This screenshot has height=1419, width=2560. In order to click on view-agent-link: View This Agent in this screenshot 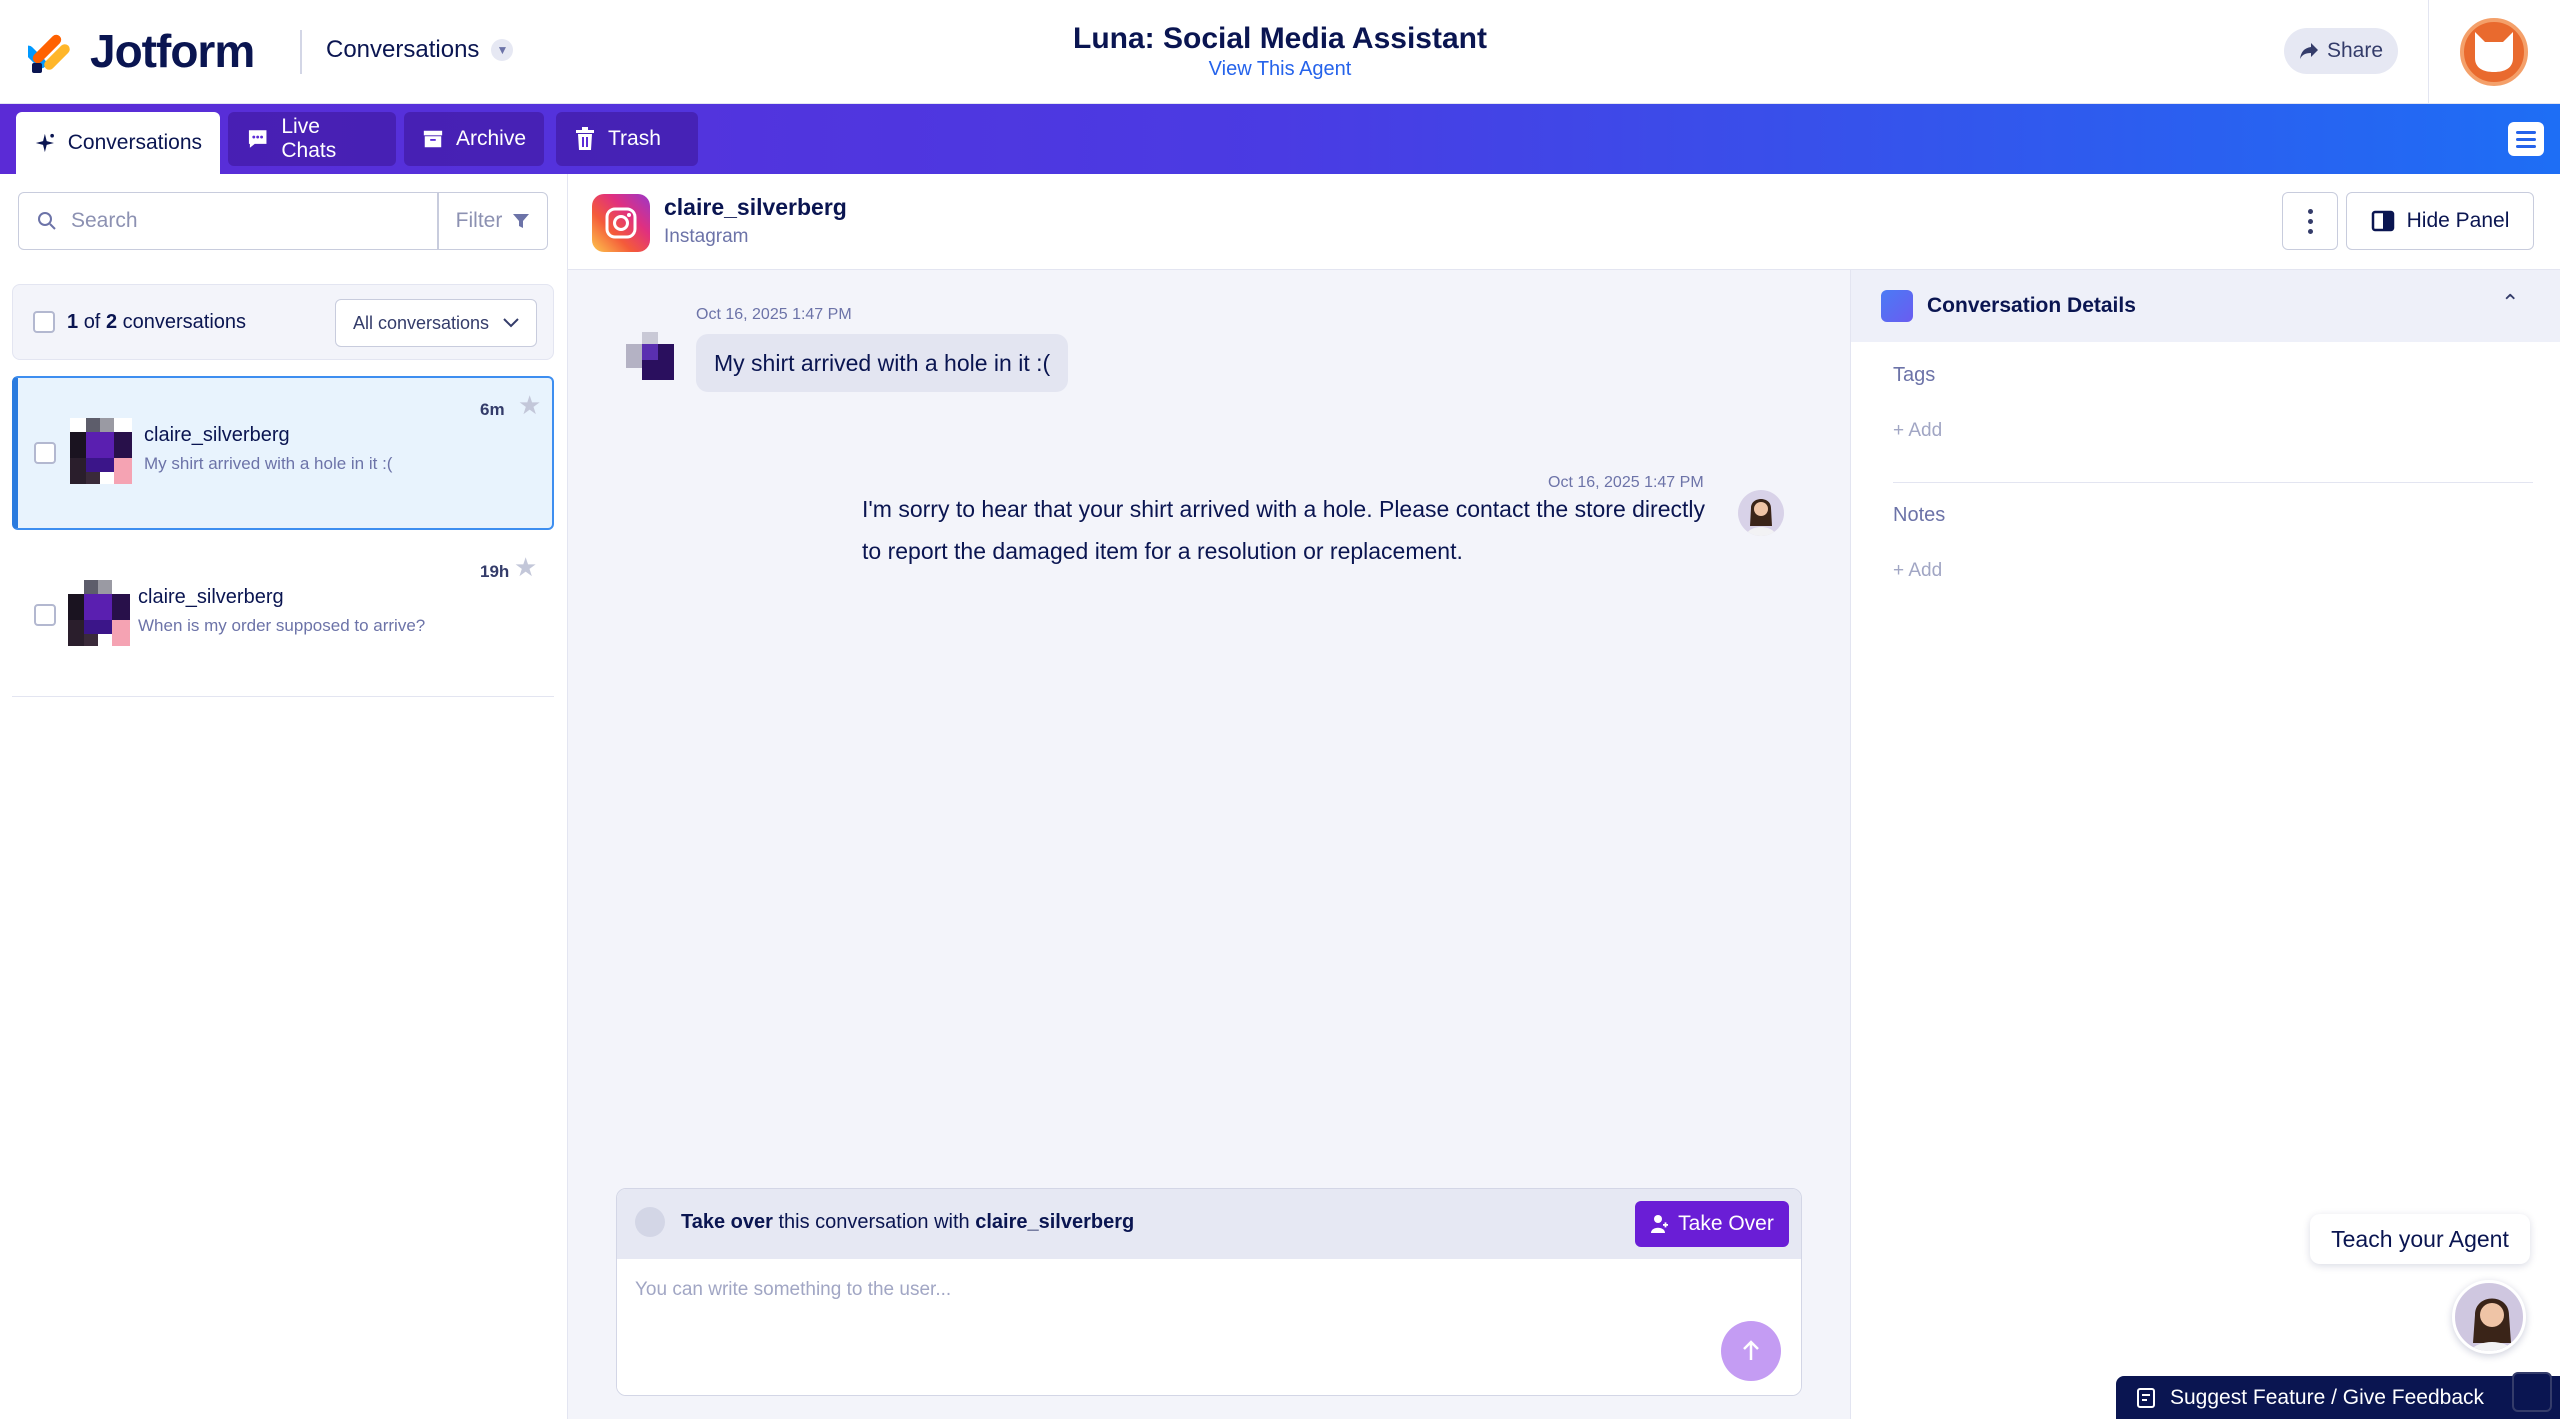, I will do `click(1280, 69)`.